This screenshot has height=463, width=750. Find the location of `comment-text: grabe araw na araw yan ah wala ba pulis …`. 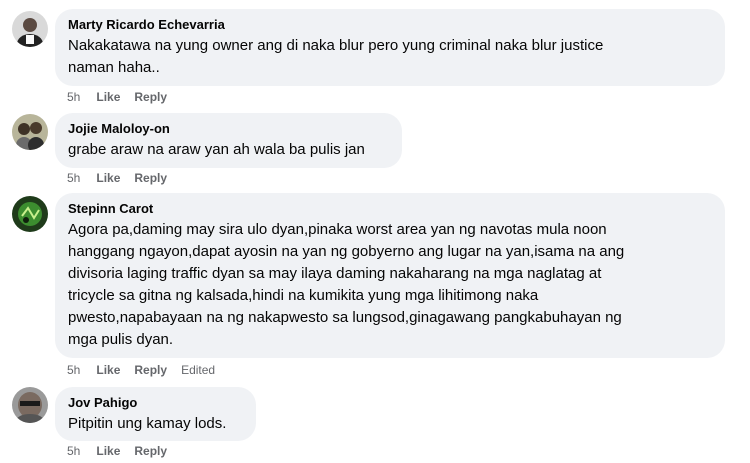

comment-text: grabe araw na araw yan ah wala ba pulis … is located at coordinates (229, 150).